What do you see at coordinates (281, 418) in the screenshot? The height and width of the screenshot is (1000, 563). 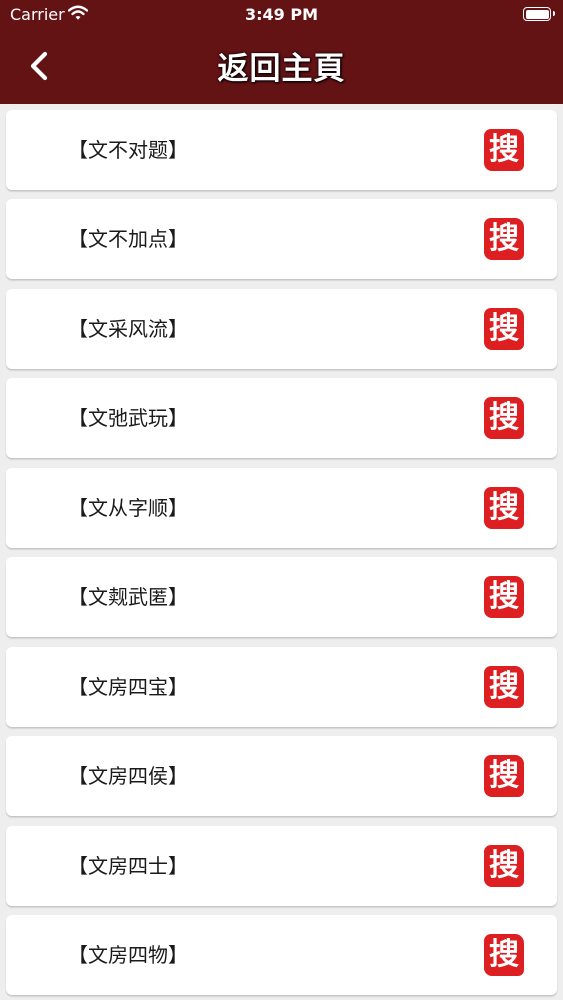 I see `list-item: 【文弛武玩】 搜` at bounding box center [281, 418].